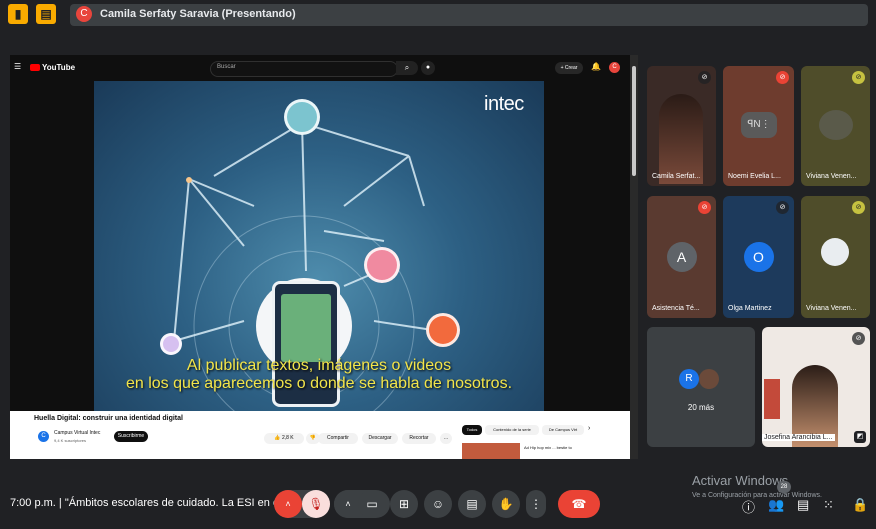 The image size is (876, 529). Describe the element at coordinates (860, 437) in the screenshot. I see `pin-icon: ◩` at that location.